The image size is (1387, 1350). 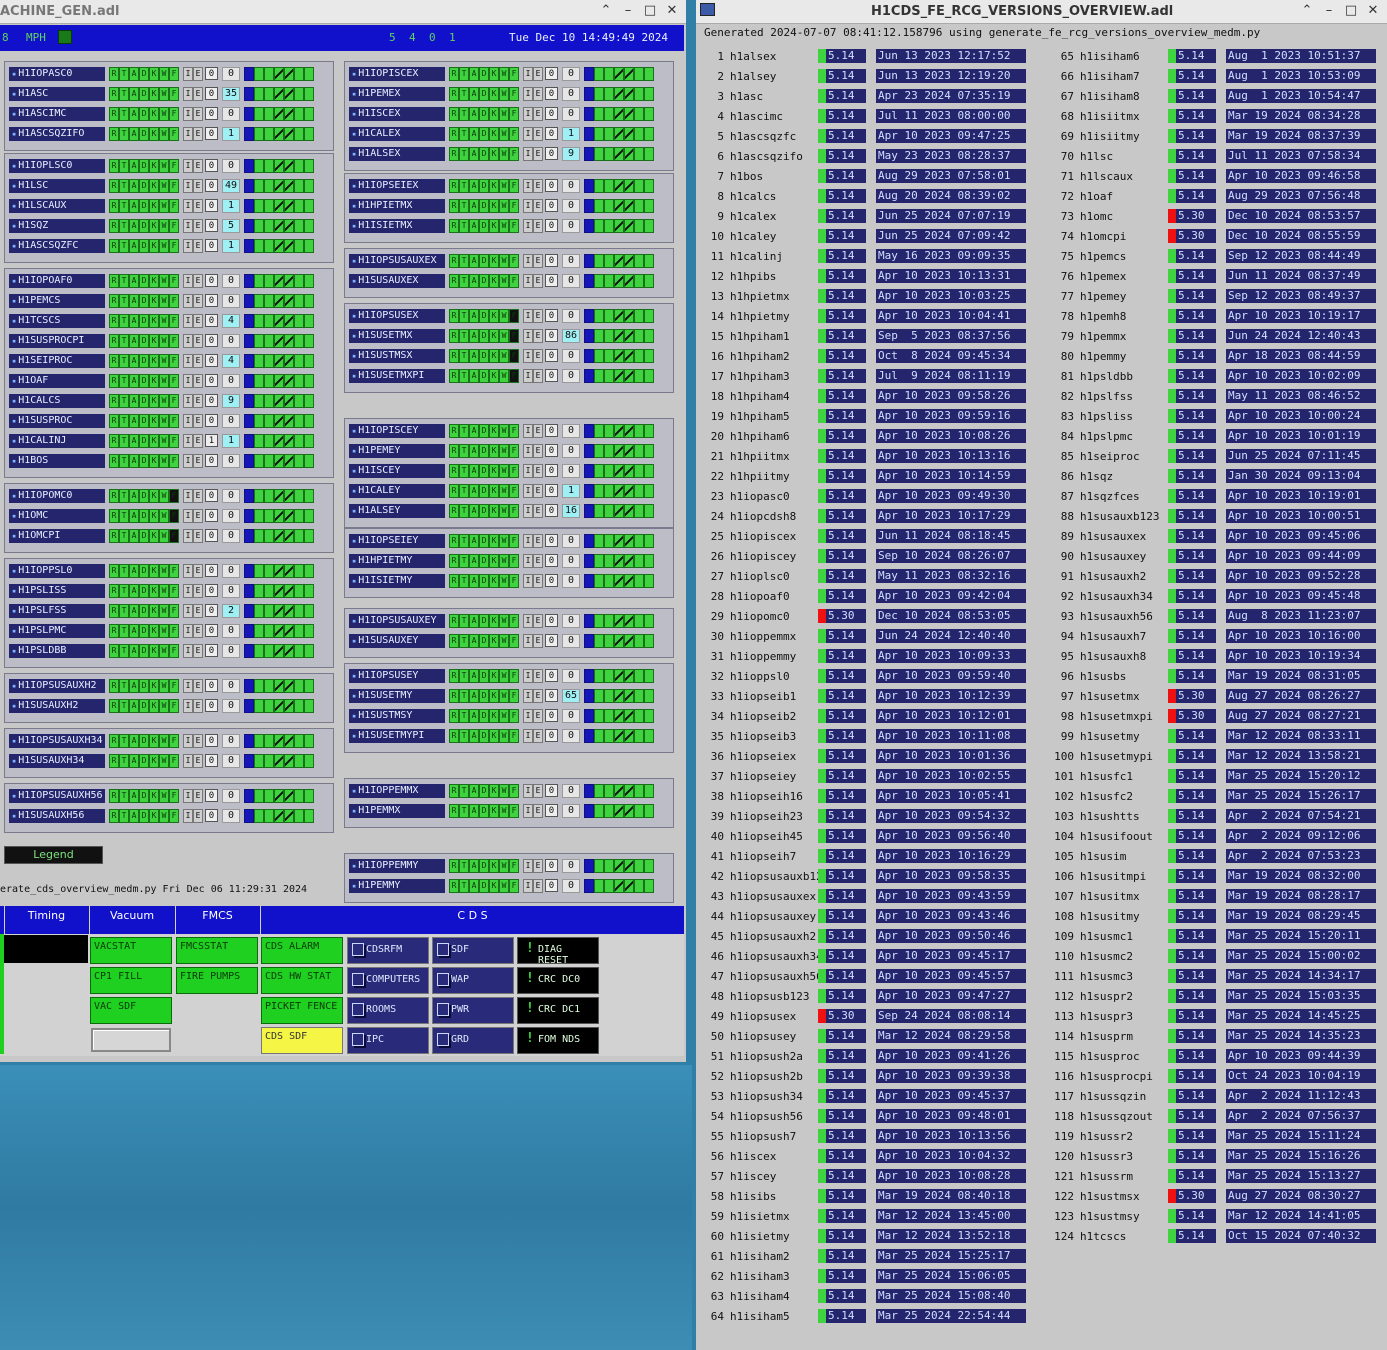 I want to click on model-row: H1IOPSUSAUXEYRTADKWFIE00, so click(x=501, y=621).